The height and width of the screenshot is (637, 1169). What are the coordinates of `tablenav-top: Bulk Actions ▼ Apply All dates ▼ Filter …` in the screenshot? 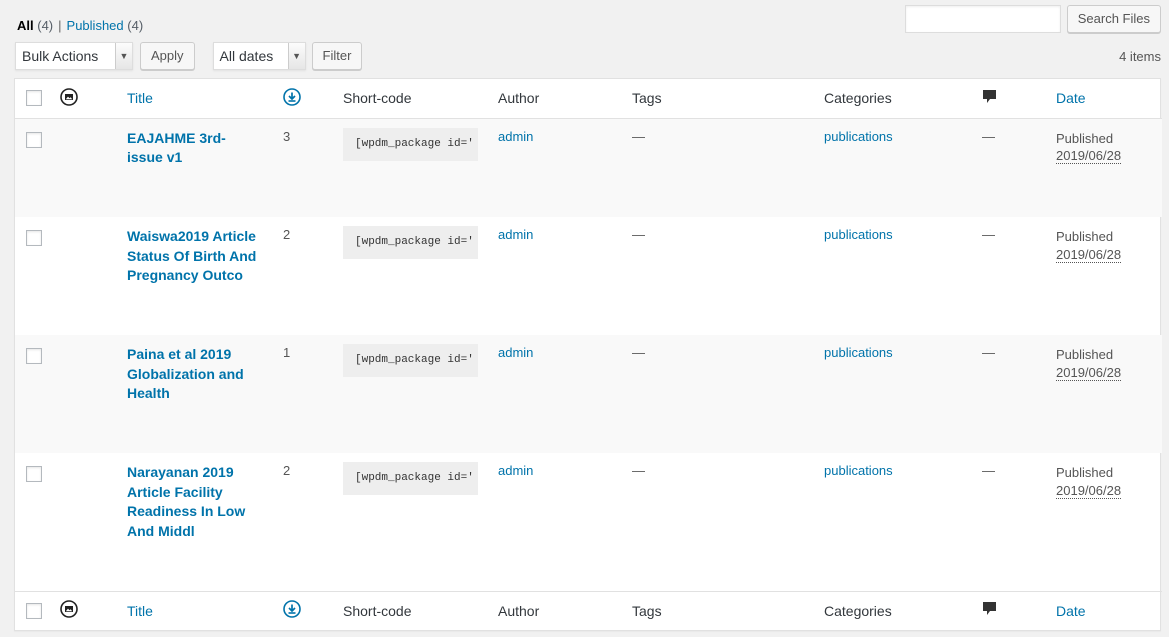 It's located at (588, 56).